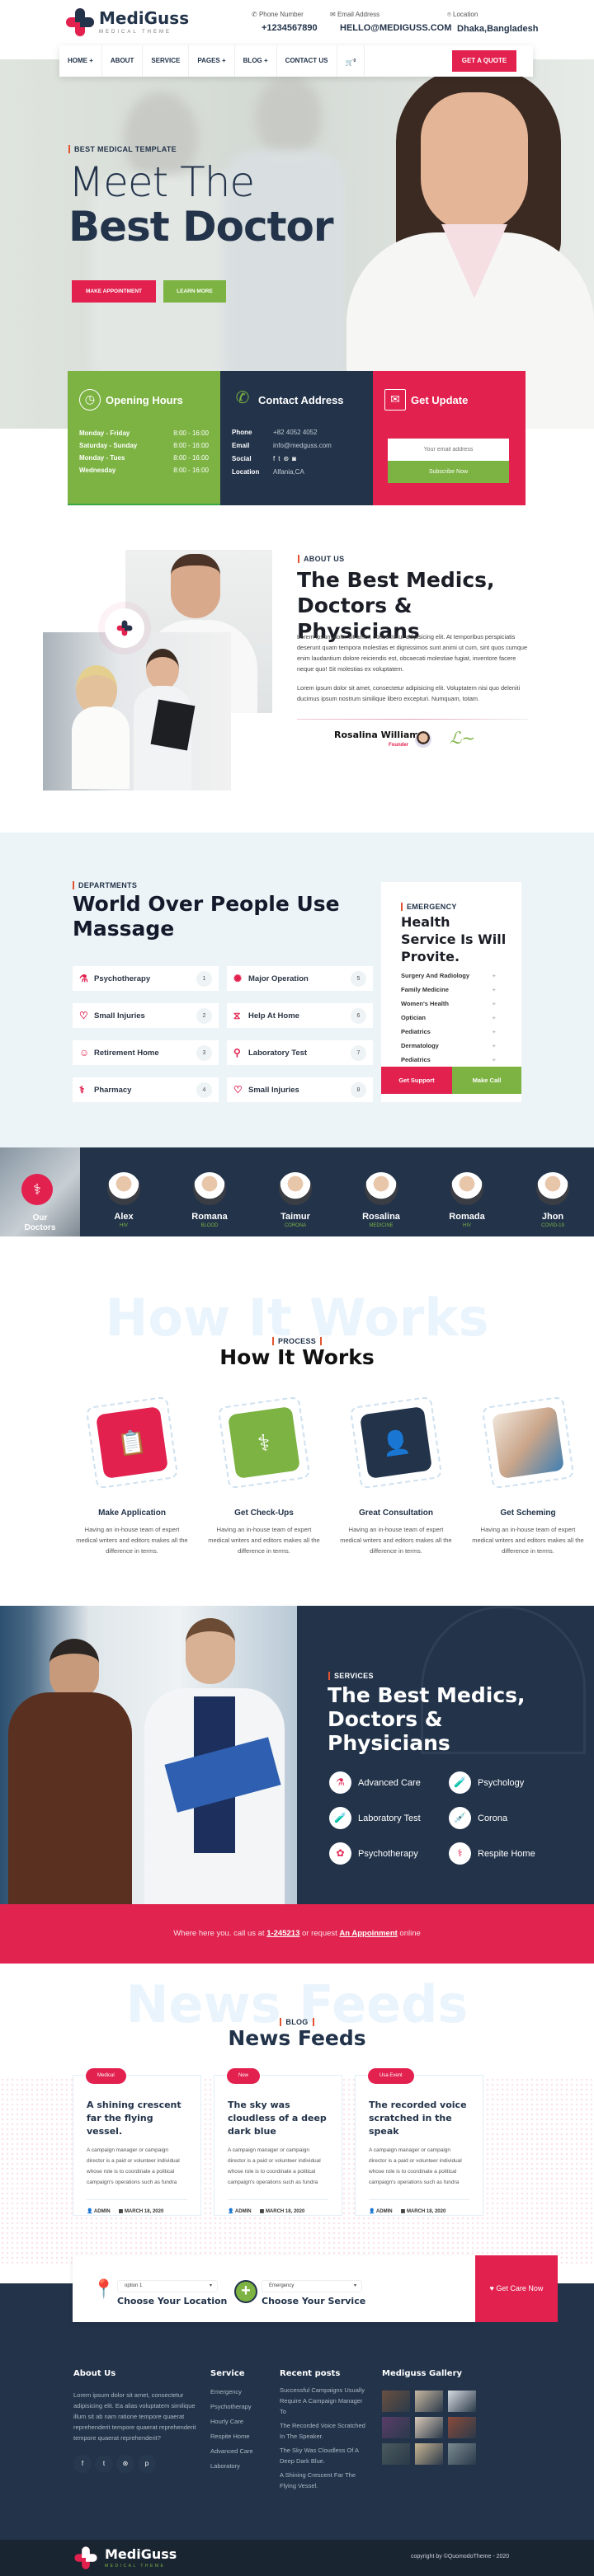 This screenshot has width=594, height=2576. Describe the element at coordinates (147, 2464) in the screenshot. I see `pinterest-icon: p` at that location.